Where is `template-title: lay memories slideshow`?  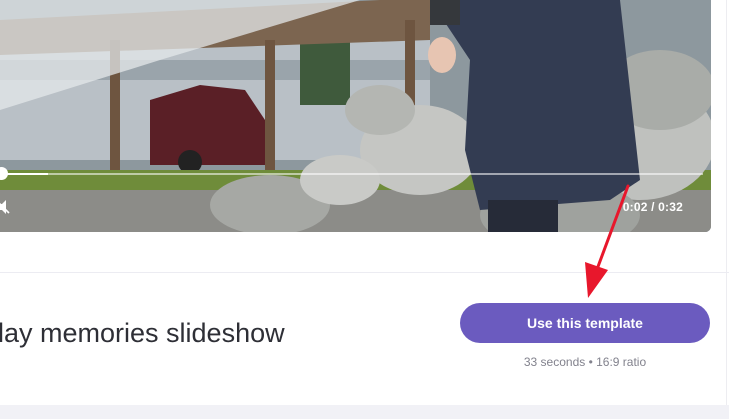 template-title: lay memories slideshow is located at coordinates (142, 333).